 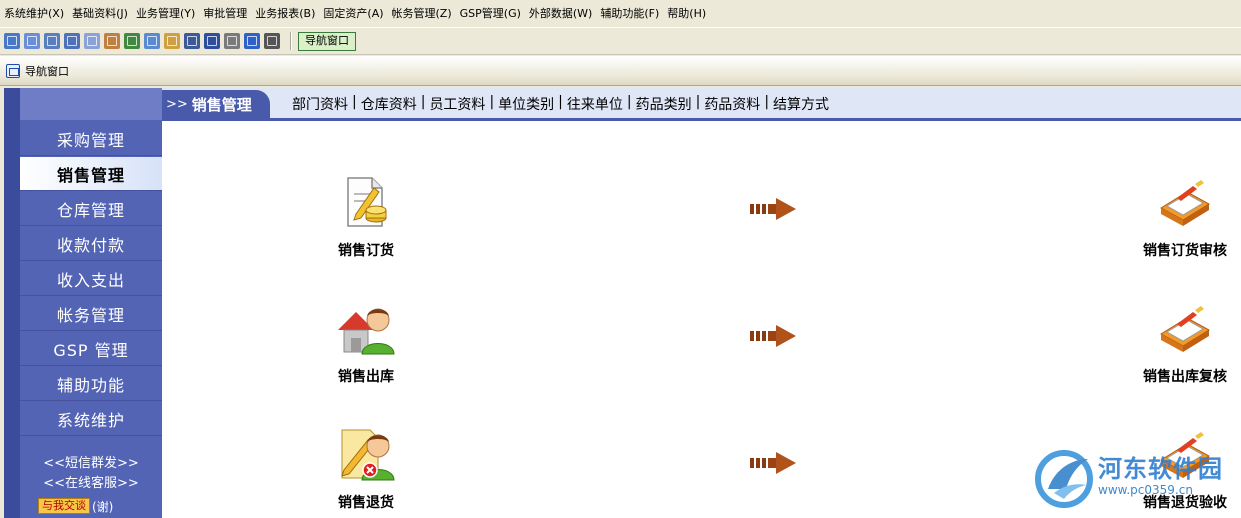 What do you see at coordinates (664, 104) in the screenshot?
I see `quick-link-5: 药品类别` at bounding box center [664, 104].